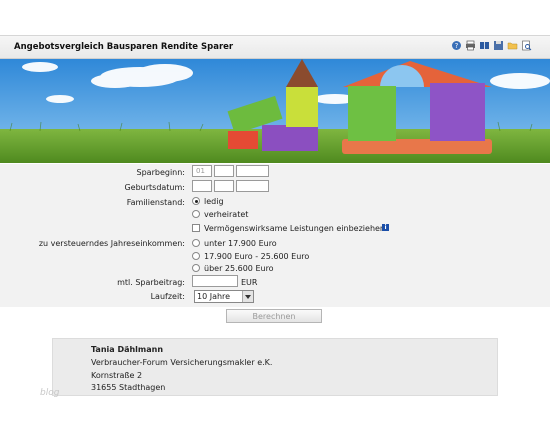  What do you see at coordinates (214, 201) in the screenshot?
I see `ledig-label: ledig` at bounding box center [214, 201].